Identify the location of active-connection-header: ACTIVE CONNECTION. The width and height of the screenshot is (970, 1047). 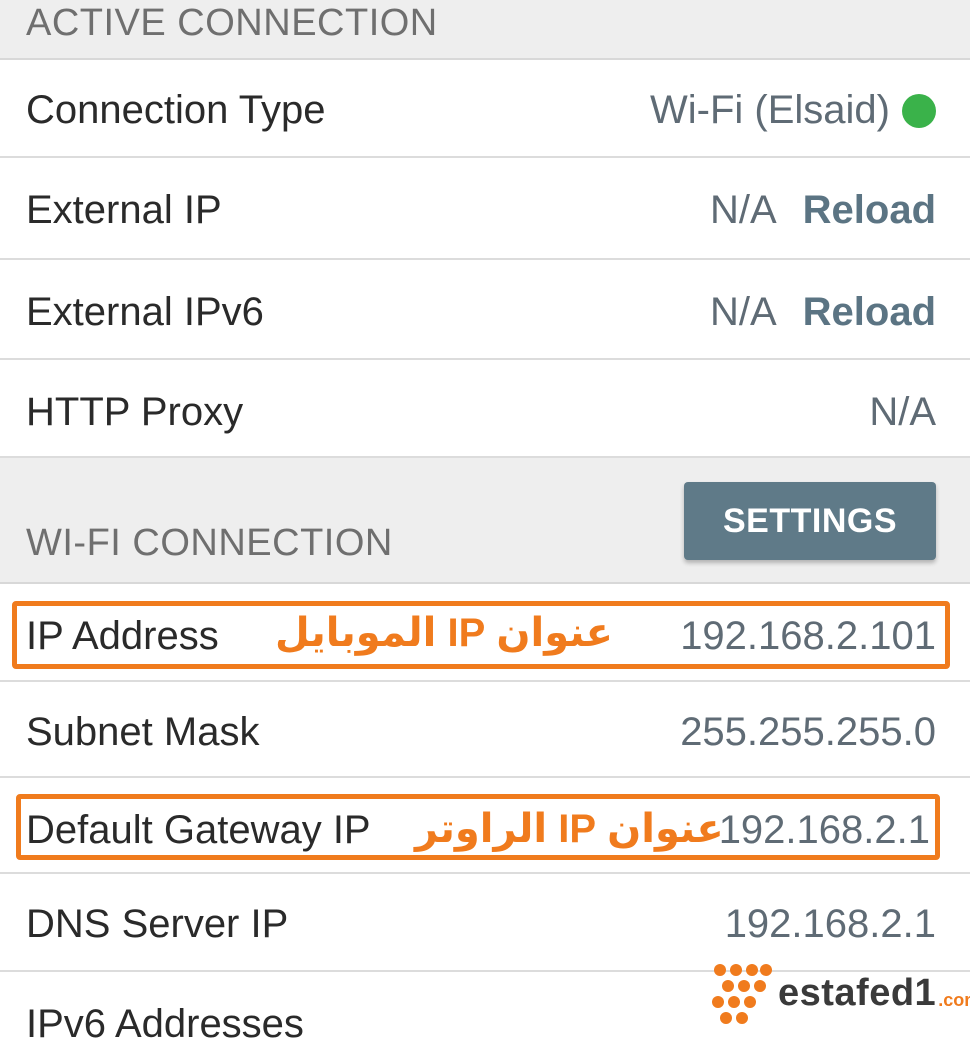
(485, 30).